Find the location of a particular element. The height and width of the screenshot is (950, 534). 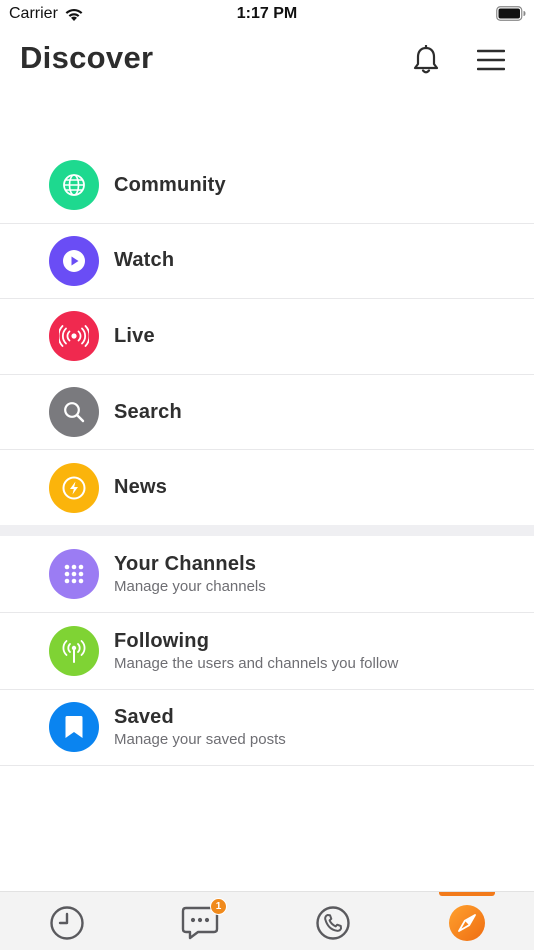

bookmark-icon is located at coordinates (74, 727).